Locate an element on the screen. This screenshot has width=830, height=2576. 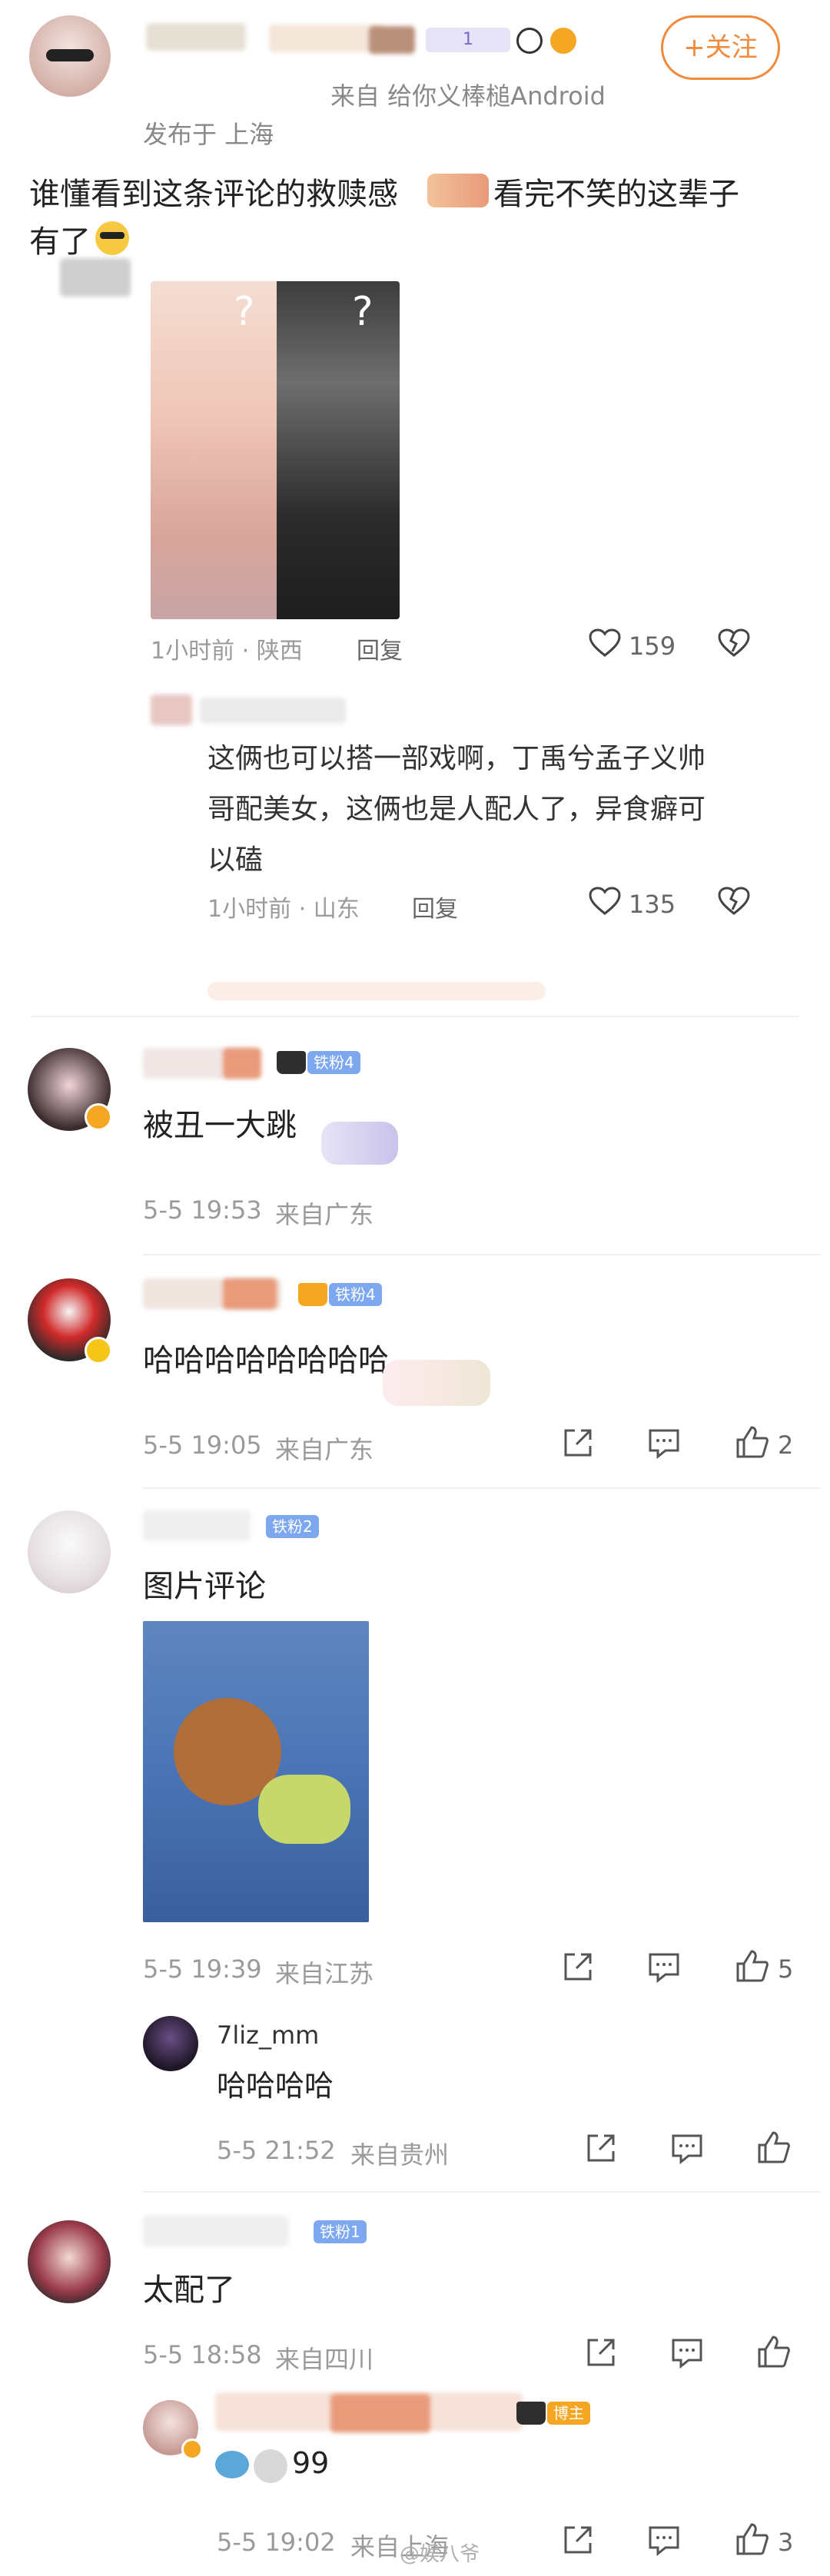
quoted-reply-meta: 1小时前 · 山东 is located at coordinates (284, 909).